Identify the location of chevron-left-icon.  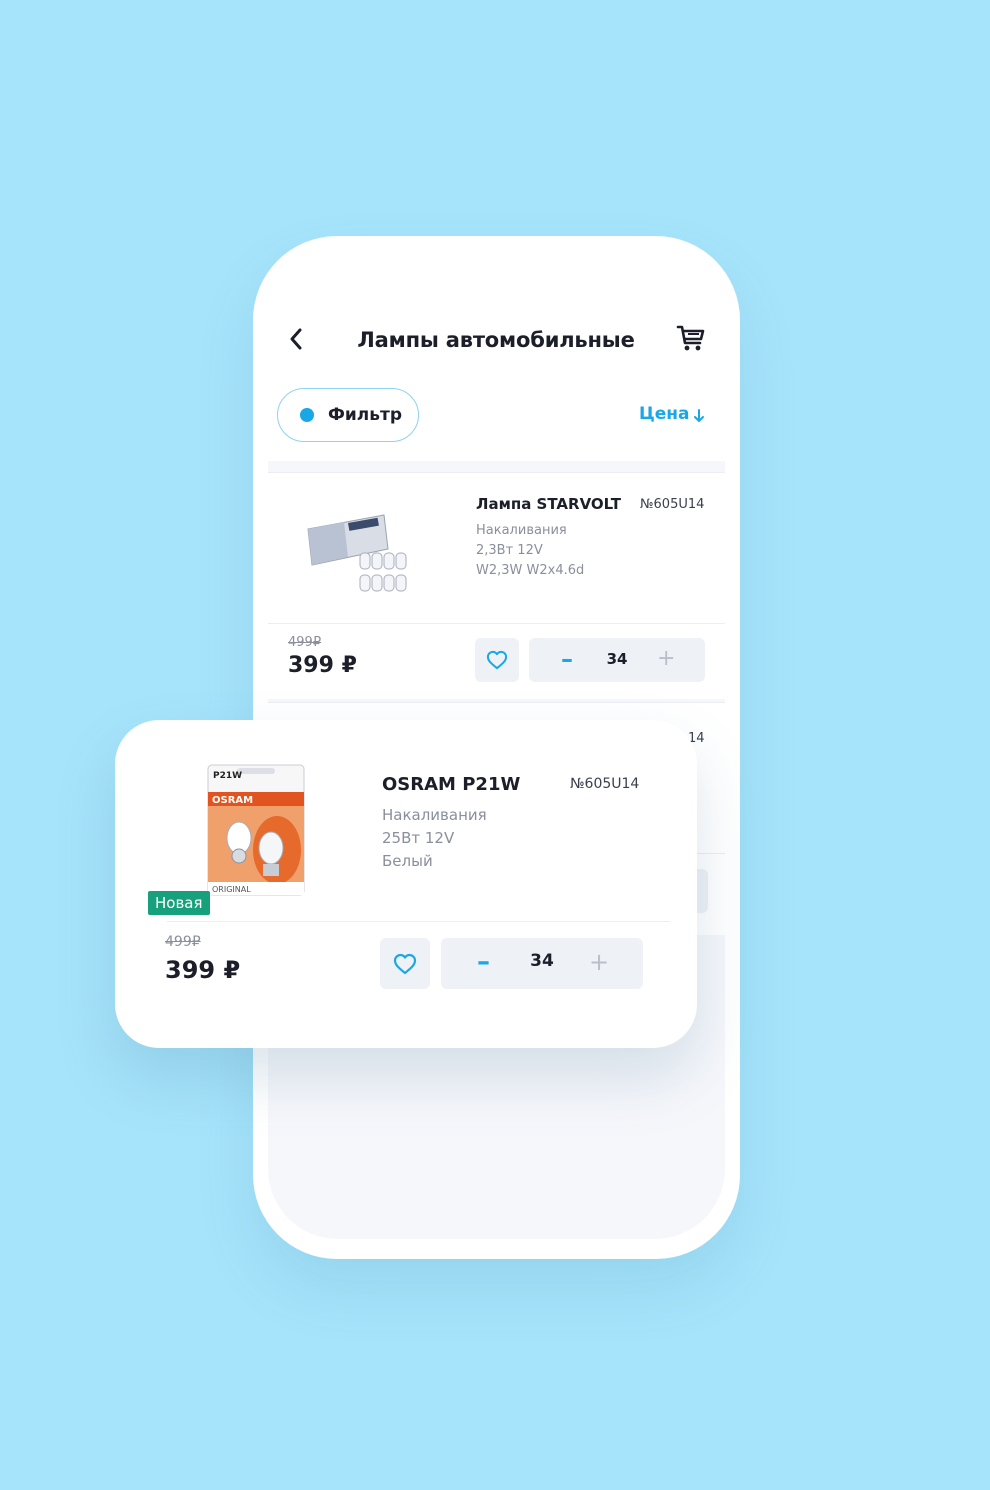
(296, 339).